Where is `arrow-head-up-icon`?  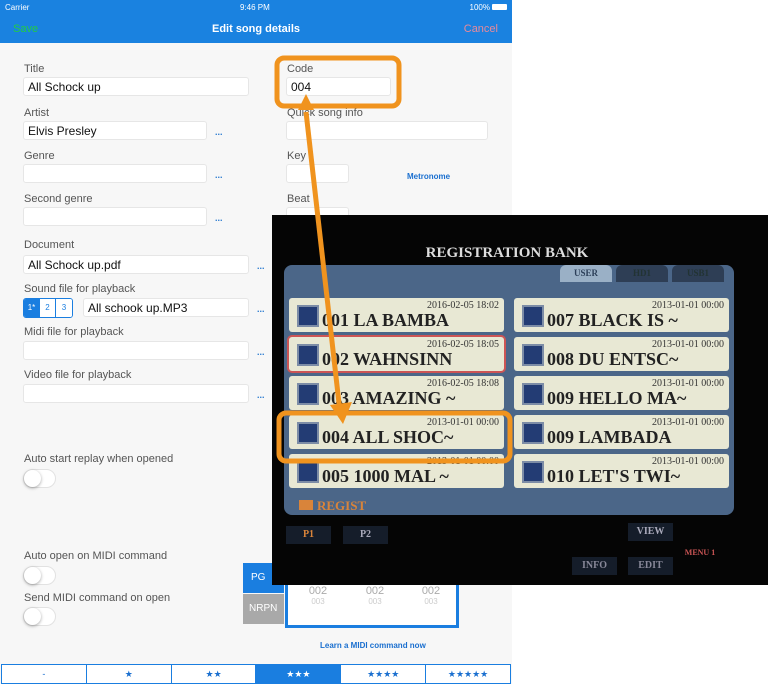
arrow-head-up-icon is located at coordinates (306, 102).